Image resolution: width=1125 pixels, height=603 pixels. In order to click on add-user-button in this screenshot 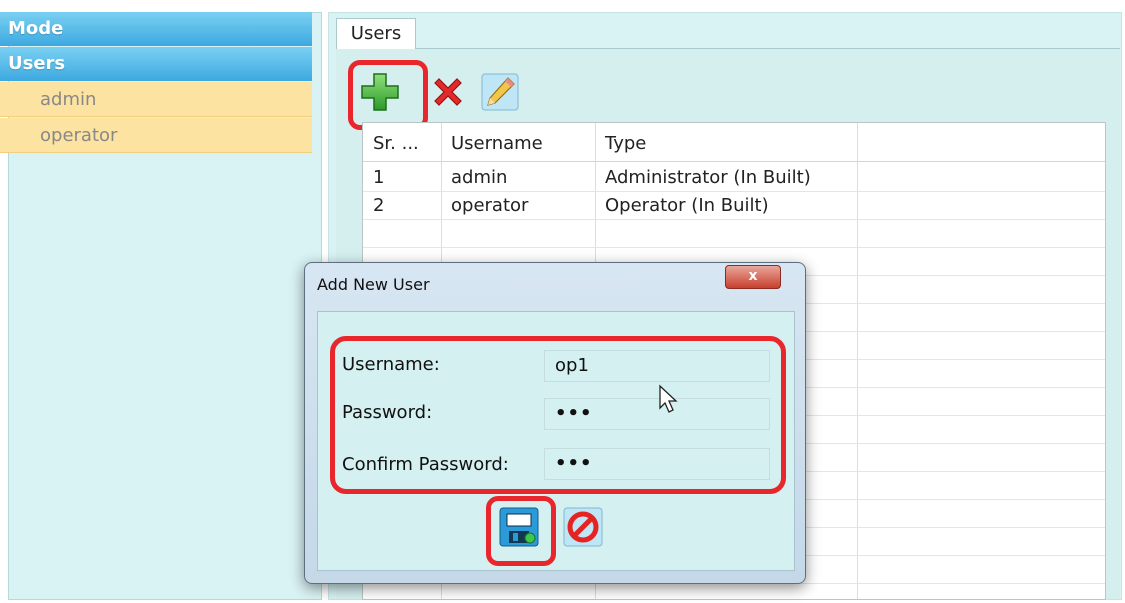, I will do `click(380, 92)`.